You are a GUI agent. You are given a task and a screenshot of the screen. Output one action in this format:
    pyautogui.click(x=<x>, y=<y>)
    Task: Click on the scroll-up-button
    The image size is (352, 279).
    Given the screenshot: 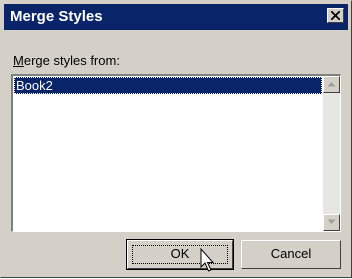 What is the action you would take?
    pyautogui.click(x=331, y=84)
    